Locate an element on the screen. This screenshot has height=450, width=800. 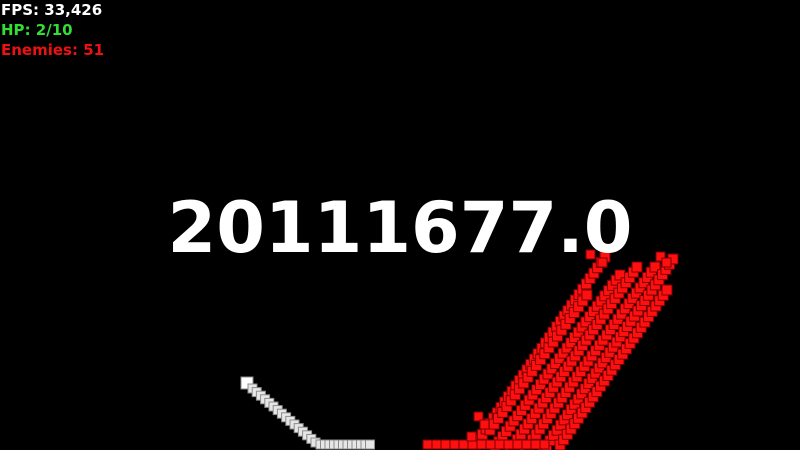
enemies-counter: Enemies51 is located at coordinates (52, 50).